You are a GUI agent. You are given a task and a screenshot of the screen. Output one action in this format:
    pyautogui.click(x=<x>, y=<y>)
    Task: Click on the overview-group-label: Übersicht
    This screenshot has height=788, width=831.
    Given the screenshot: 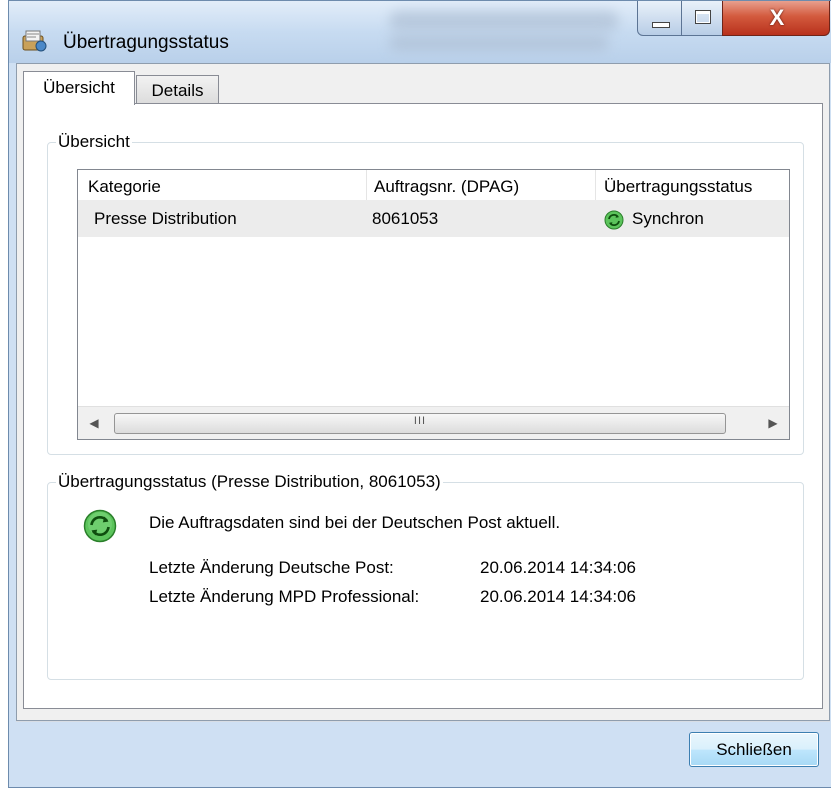 What is the action you would take?
    pyautogui.click(x=94, y=142)
    